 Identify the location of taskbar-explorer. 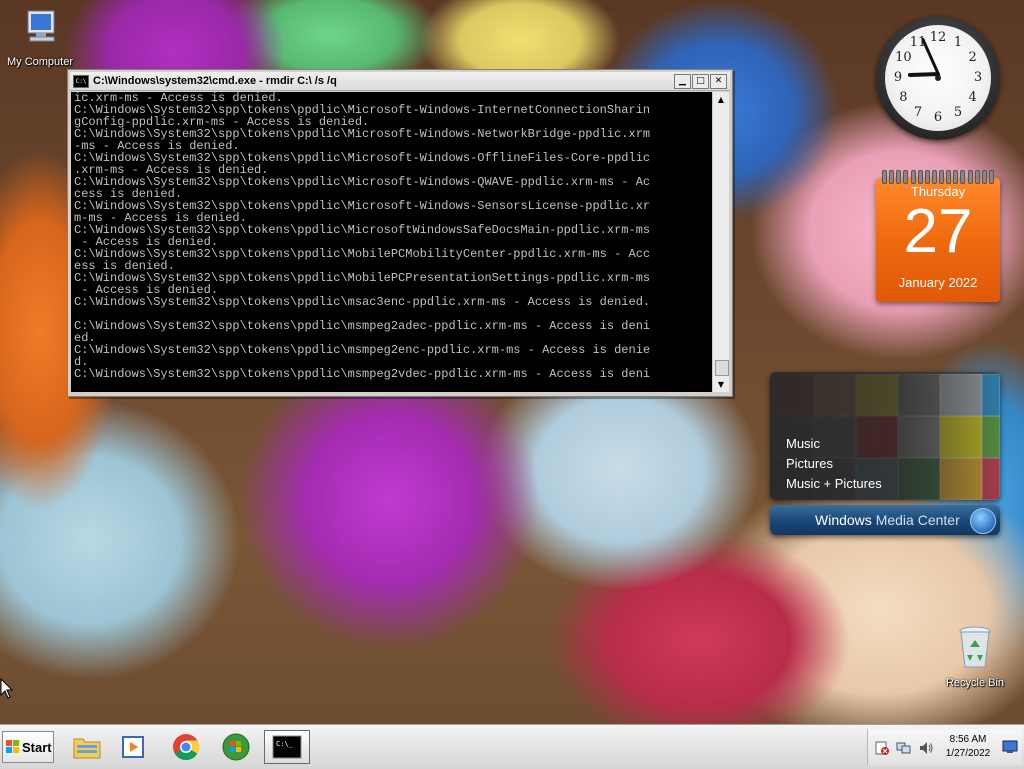
(87, 747).